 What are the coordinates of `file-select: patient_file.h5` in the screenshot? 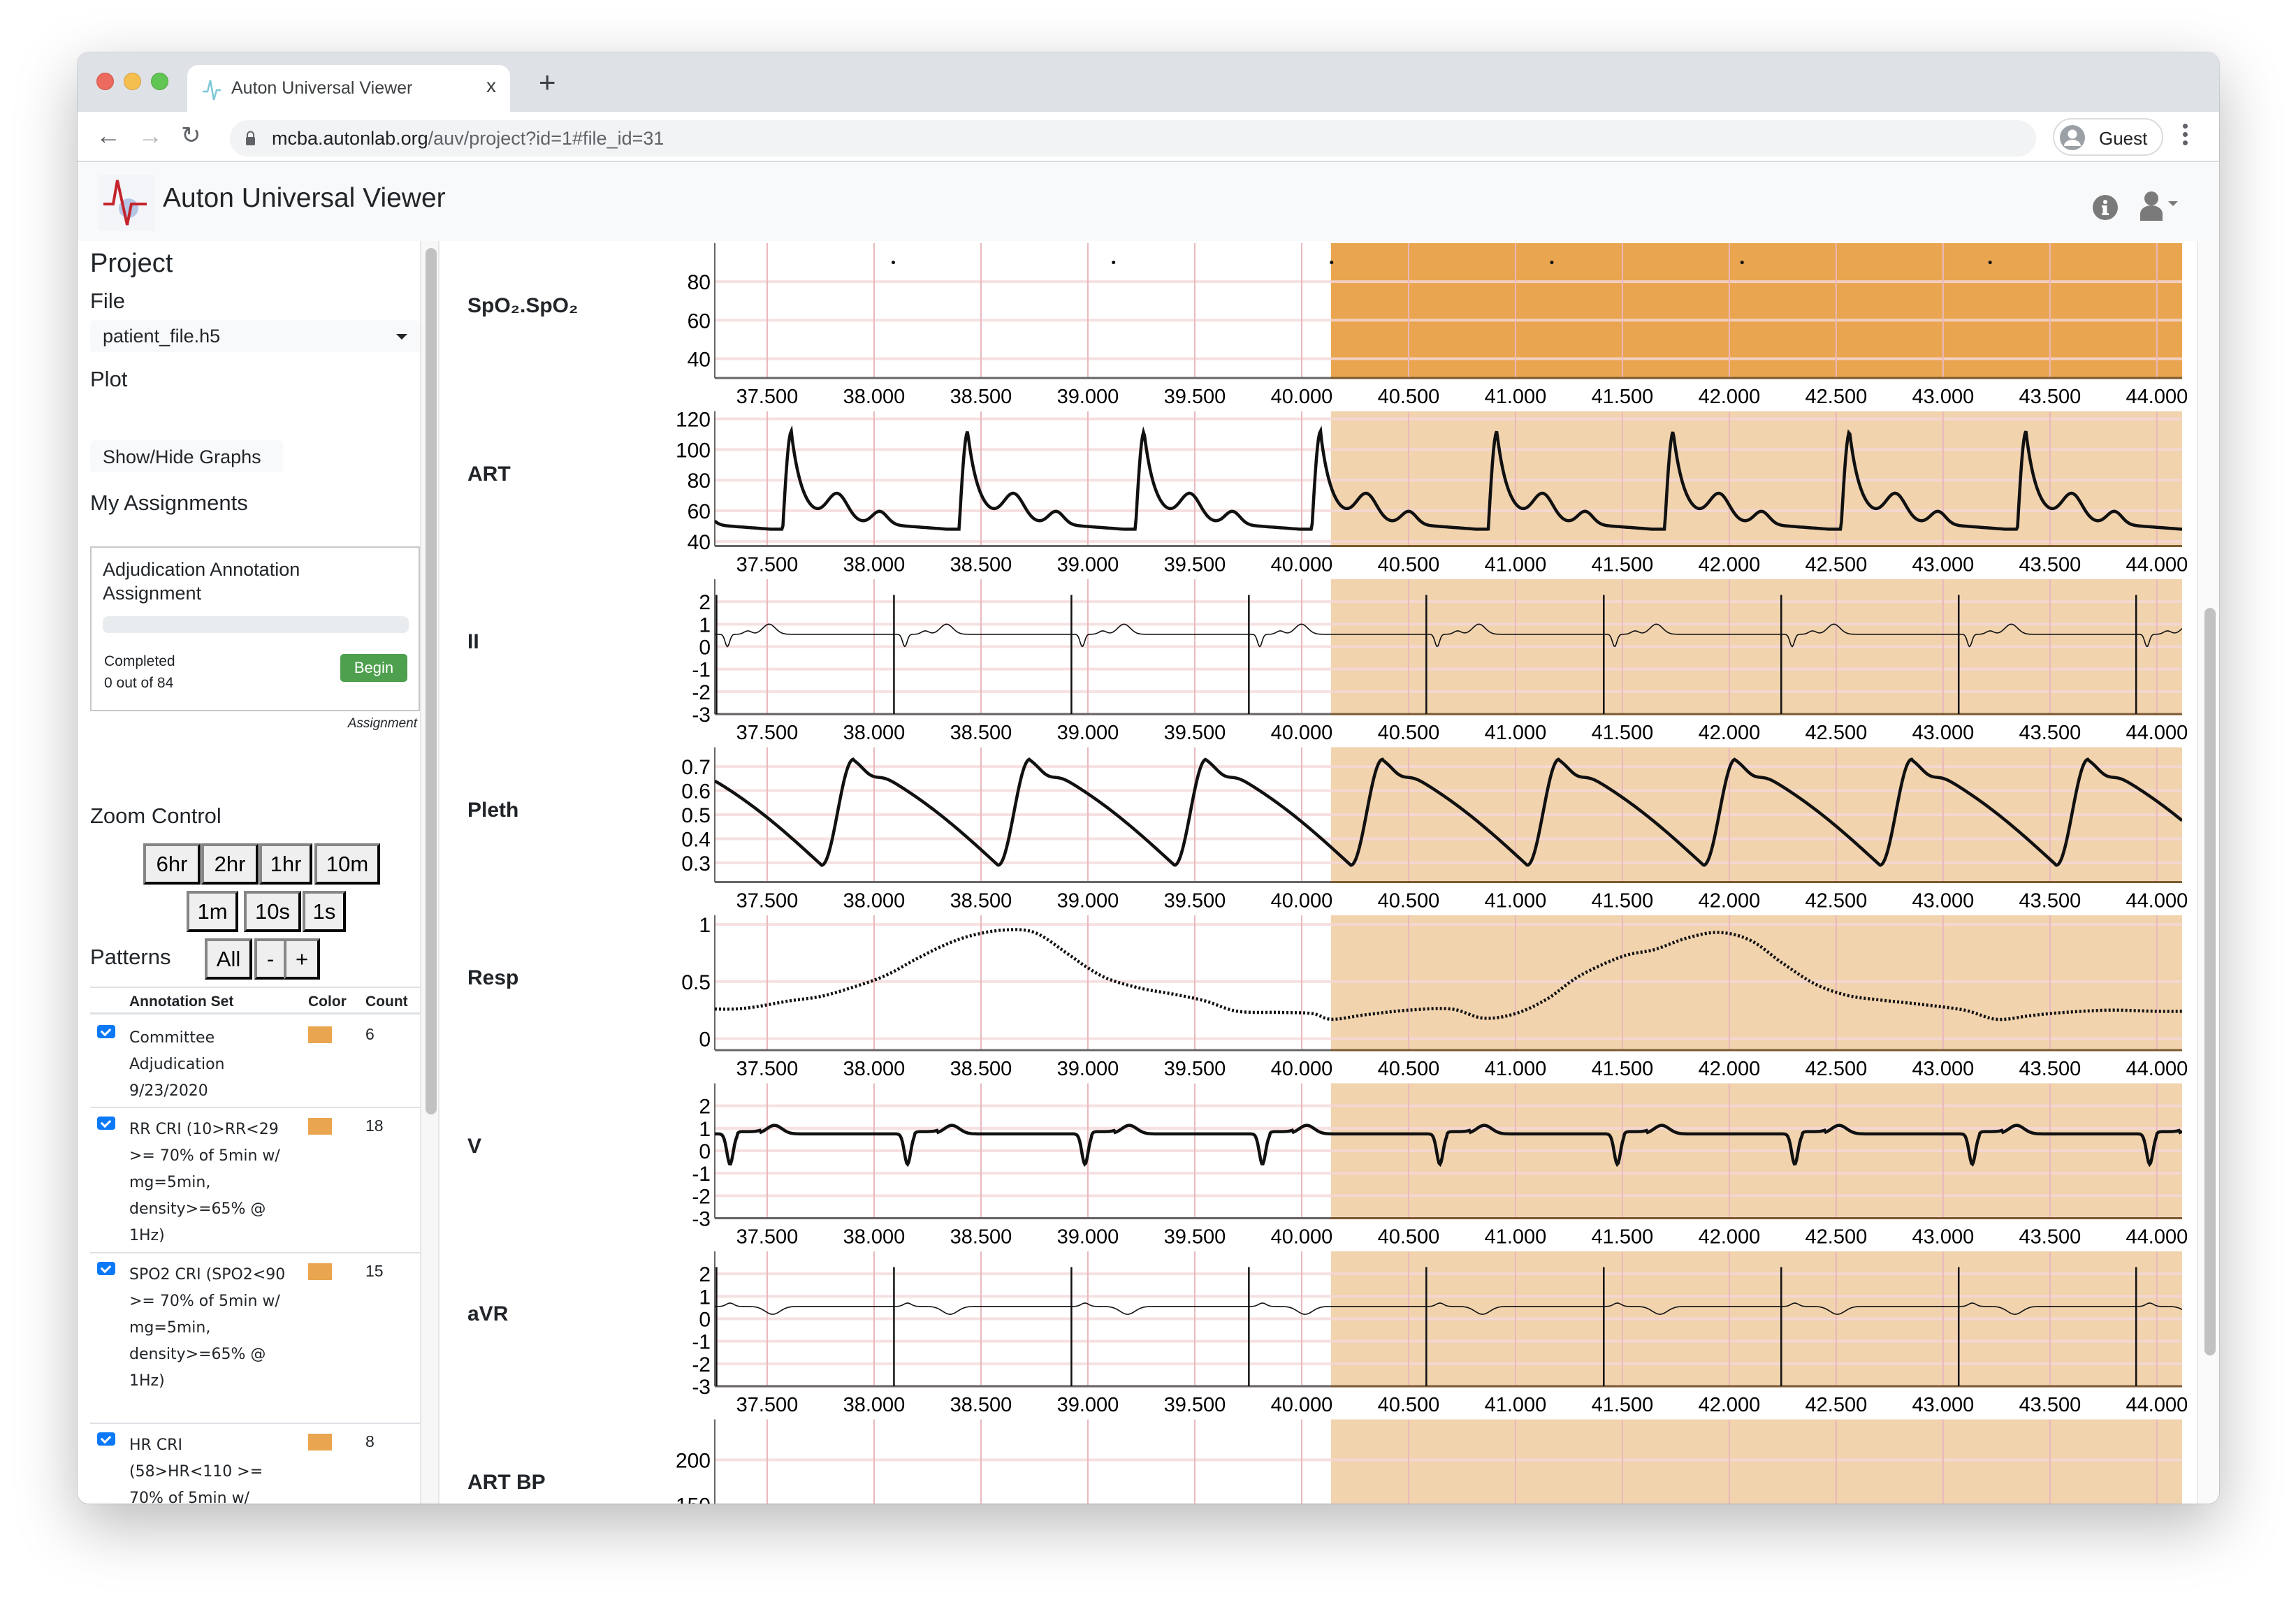 It's located at (255, 336).